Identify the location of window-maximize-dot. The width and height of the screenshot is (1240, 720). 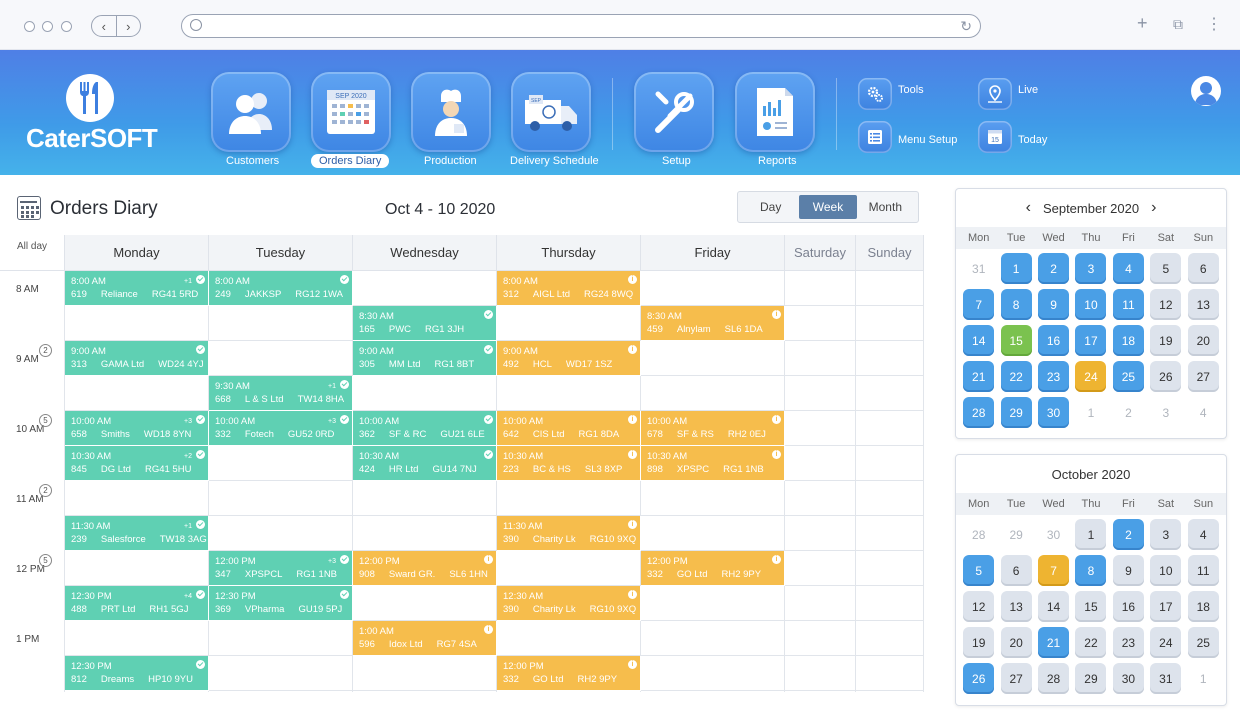
(66, 26).